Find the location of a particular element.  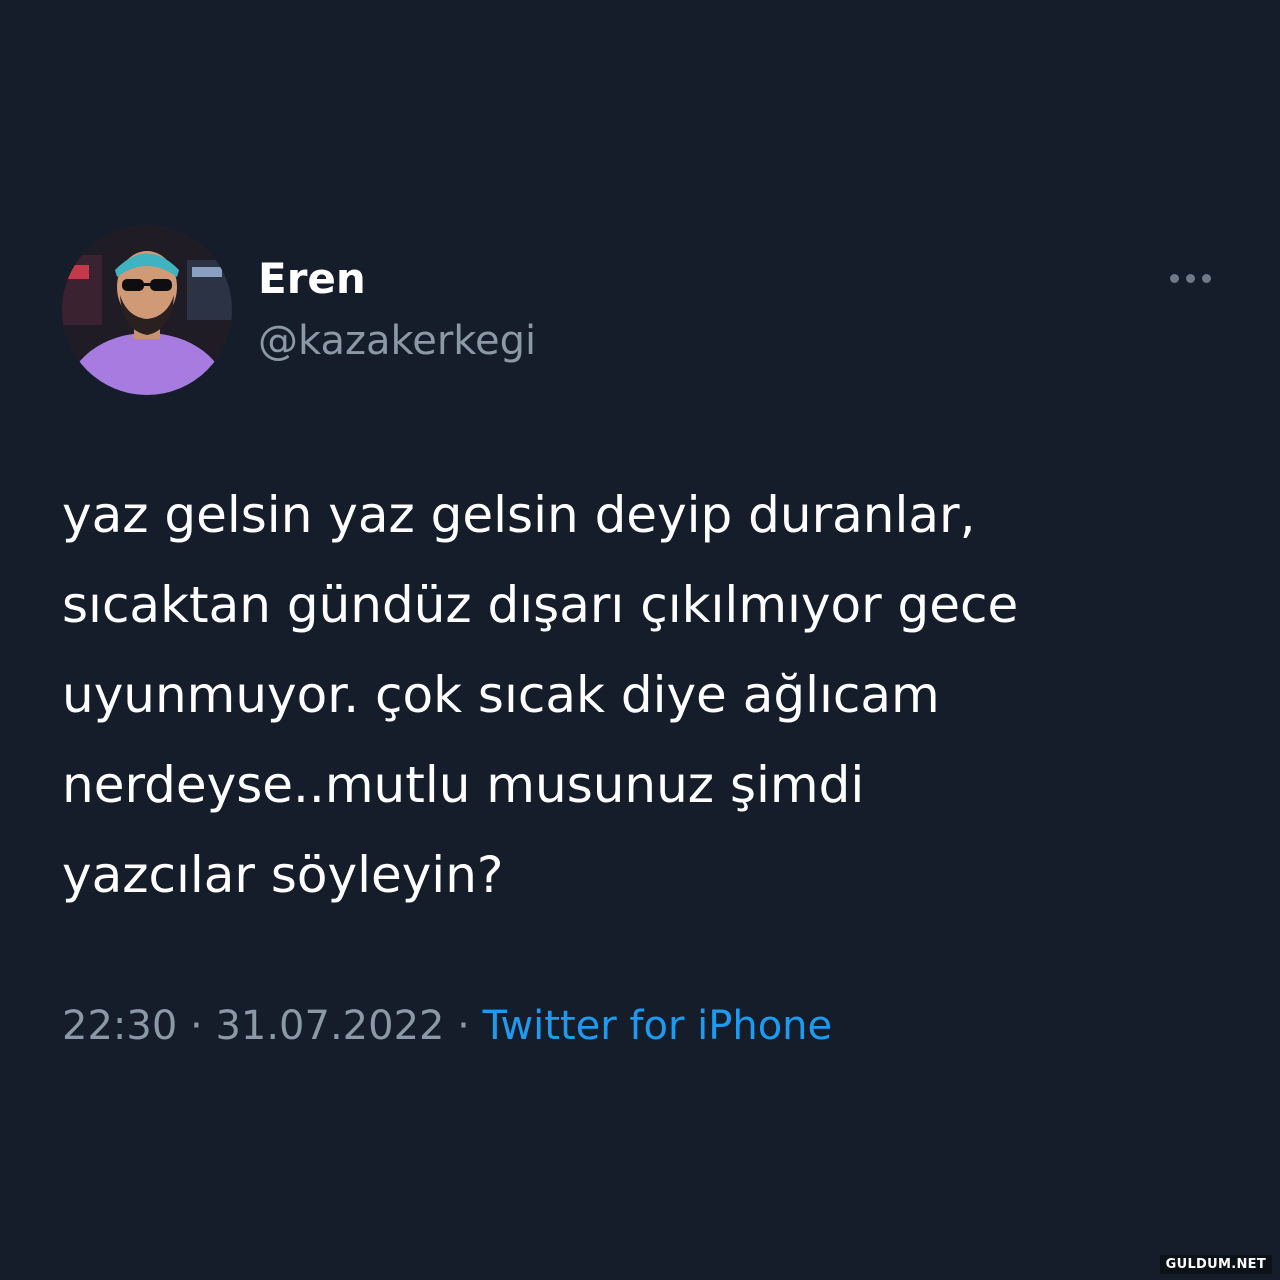

tweet-date: 31.07.2022 is located at coordinates (329, 1026).